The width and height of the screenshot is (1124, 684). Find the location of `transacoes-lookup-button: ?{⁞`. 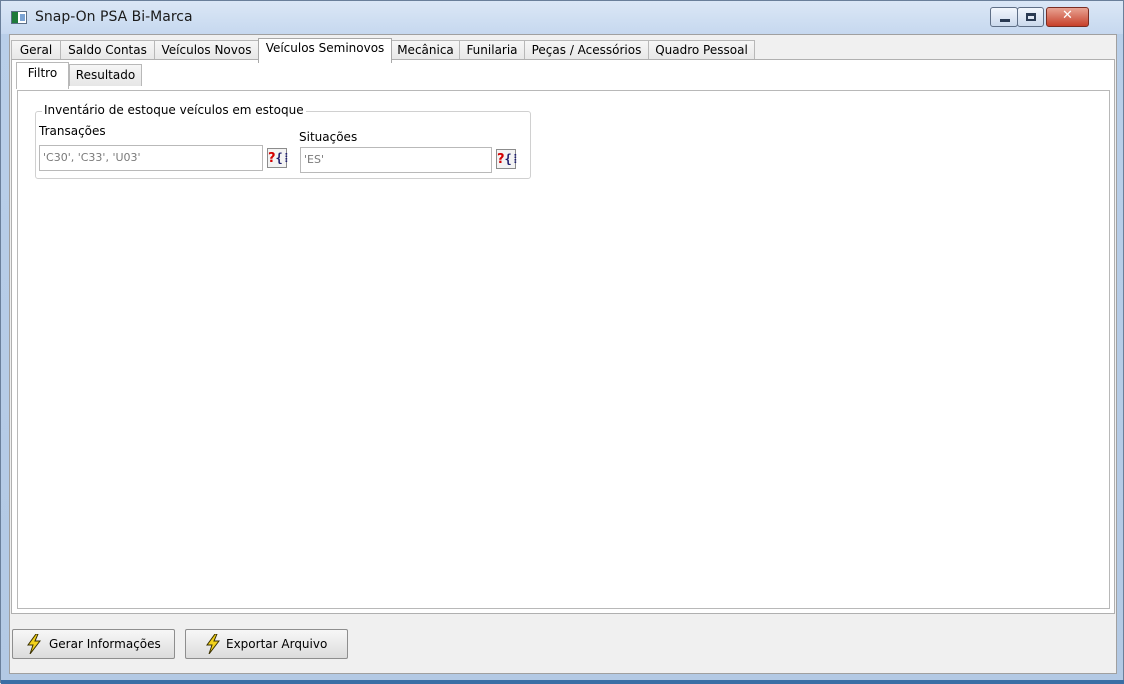

transacoes-lookup-button: ?{⁞ is located at coordinates (278, 158).